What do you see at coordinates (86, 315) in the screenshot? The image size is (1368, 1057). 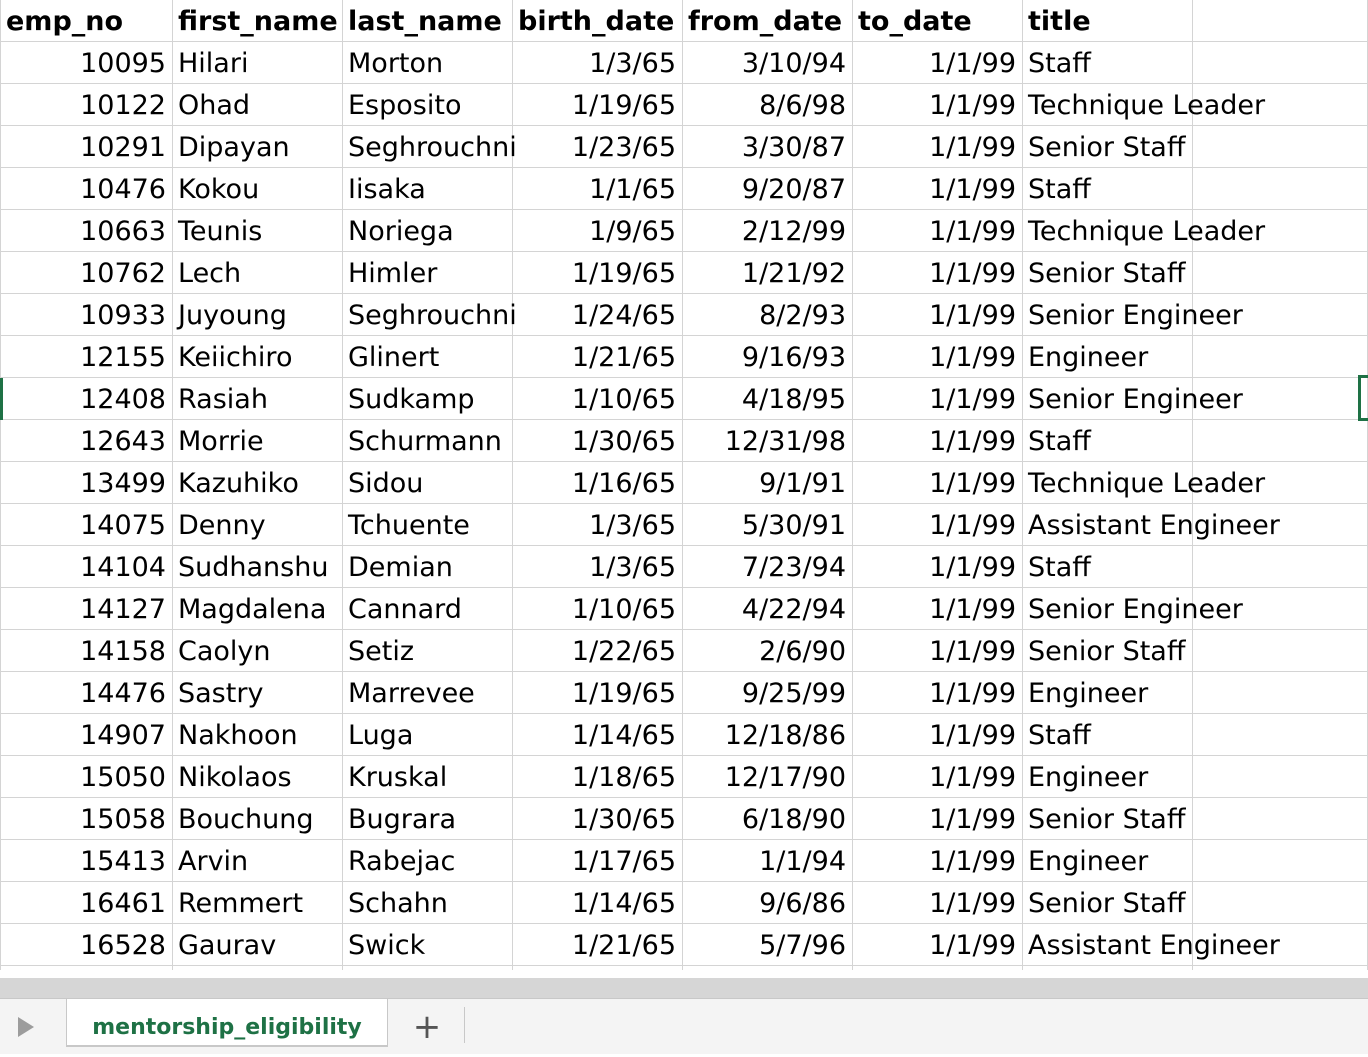 I see `emp-no-cell: 10933` at bounding box center [86, 315].